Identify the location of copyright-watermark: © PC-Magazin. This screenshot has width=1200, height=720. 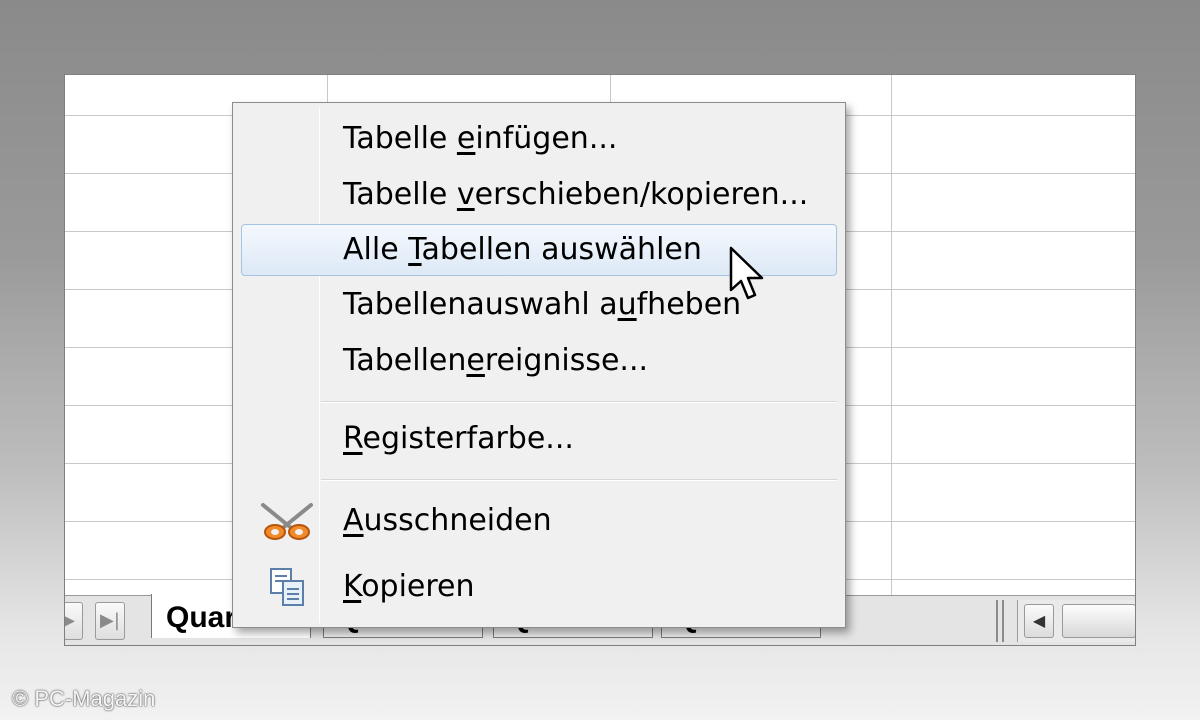
(84, 698).